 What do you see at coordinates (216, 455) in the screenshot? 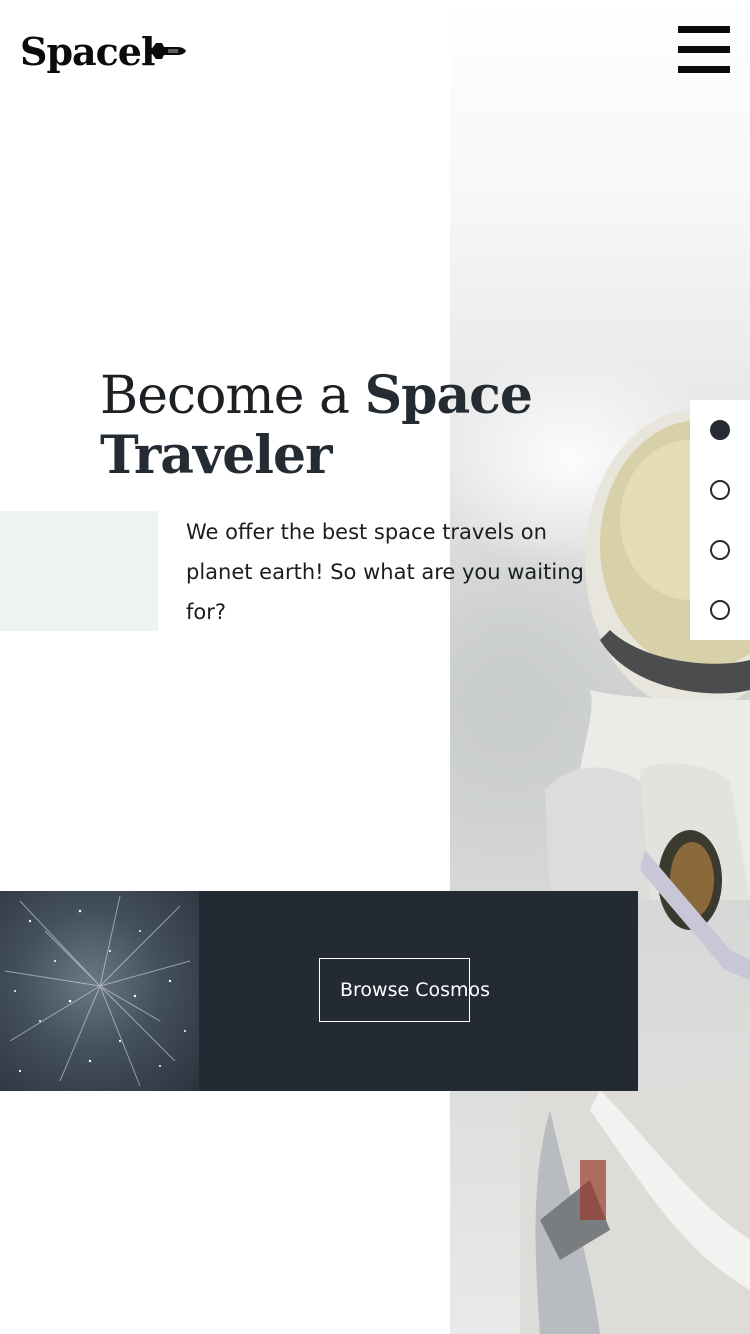
I see `hero-title-bold-traveler: Traveler` at bounding box center [216, 455].